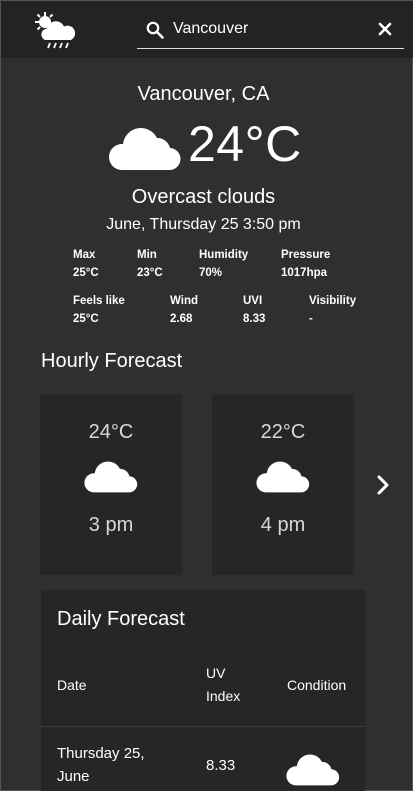  I want to click on search-input, so click(268, 29).